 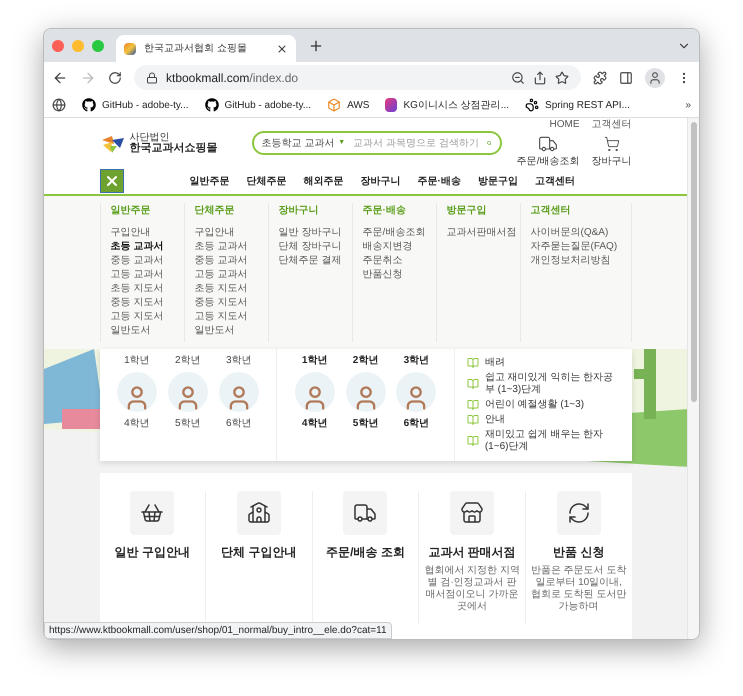 What do you see at coordinates (130, 48) in the screenshot?
I see `site-logo-icon` at bounding box center [130, 48].